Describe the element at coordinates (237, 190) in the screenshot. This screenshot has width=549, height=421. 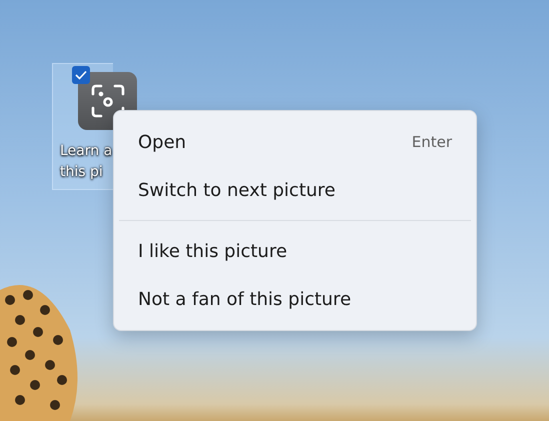
I see `menu-item-label: Switch to next picture` at that location.